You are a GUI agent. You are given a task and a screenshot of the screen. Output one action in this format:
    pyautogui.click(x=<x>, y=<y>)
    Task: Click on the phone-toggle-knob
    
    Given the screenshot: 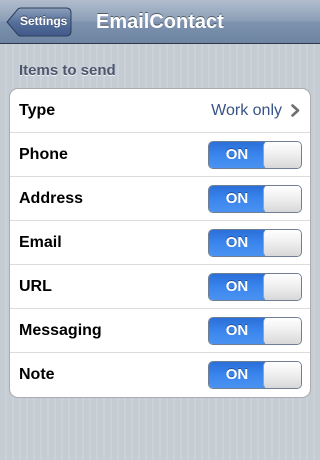 What is the action you would take?
    pyautogui.click(x=282, y=155)
    